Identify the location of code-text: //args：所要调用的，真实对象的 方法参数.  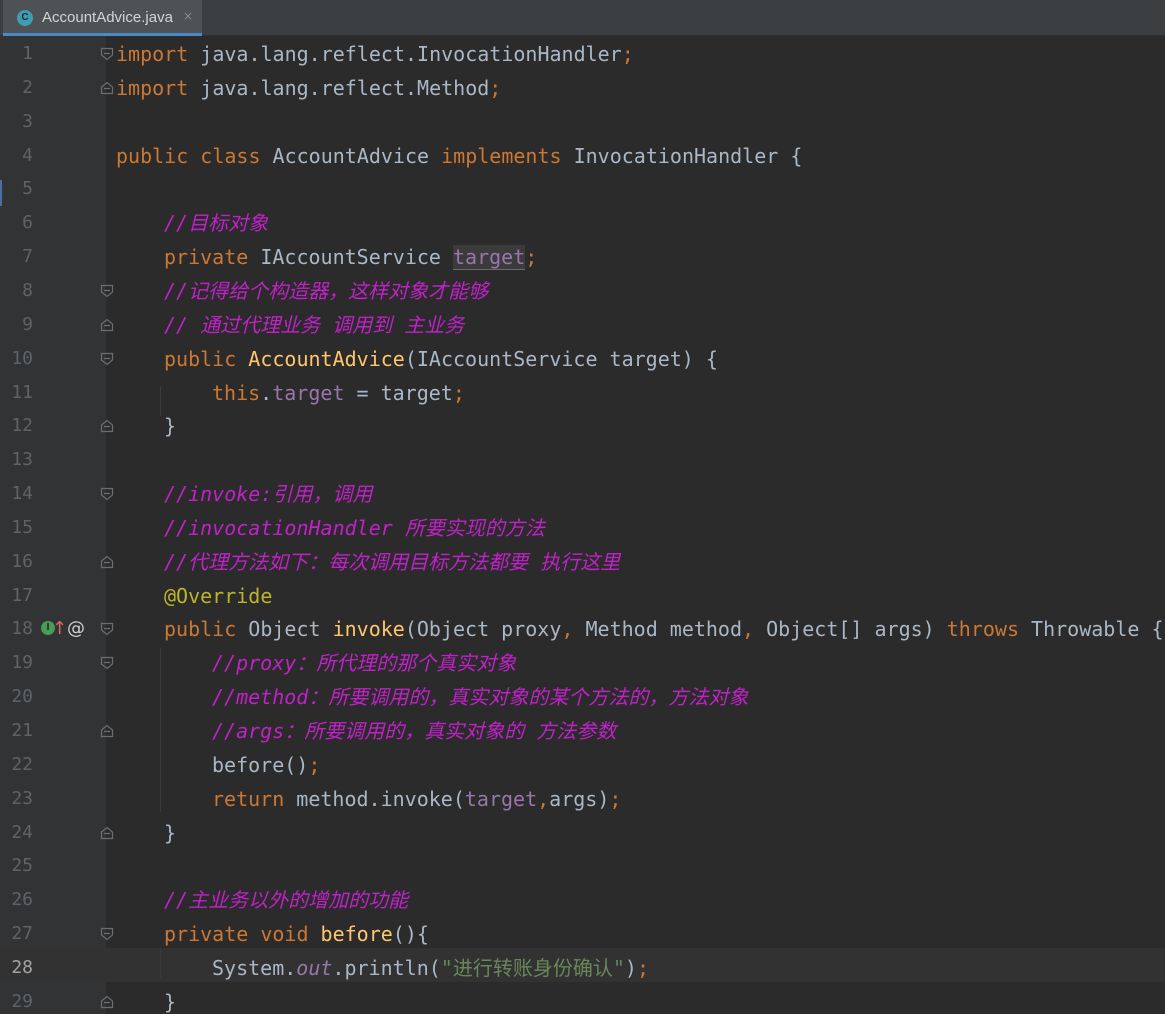
(414, 731).